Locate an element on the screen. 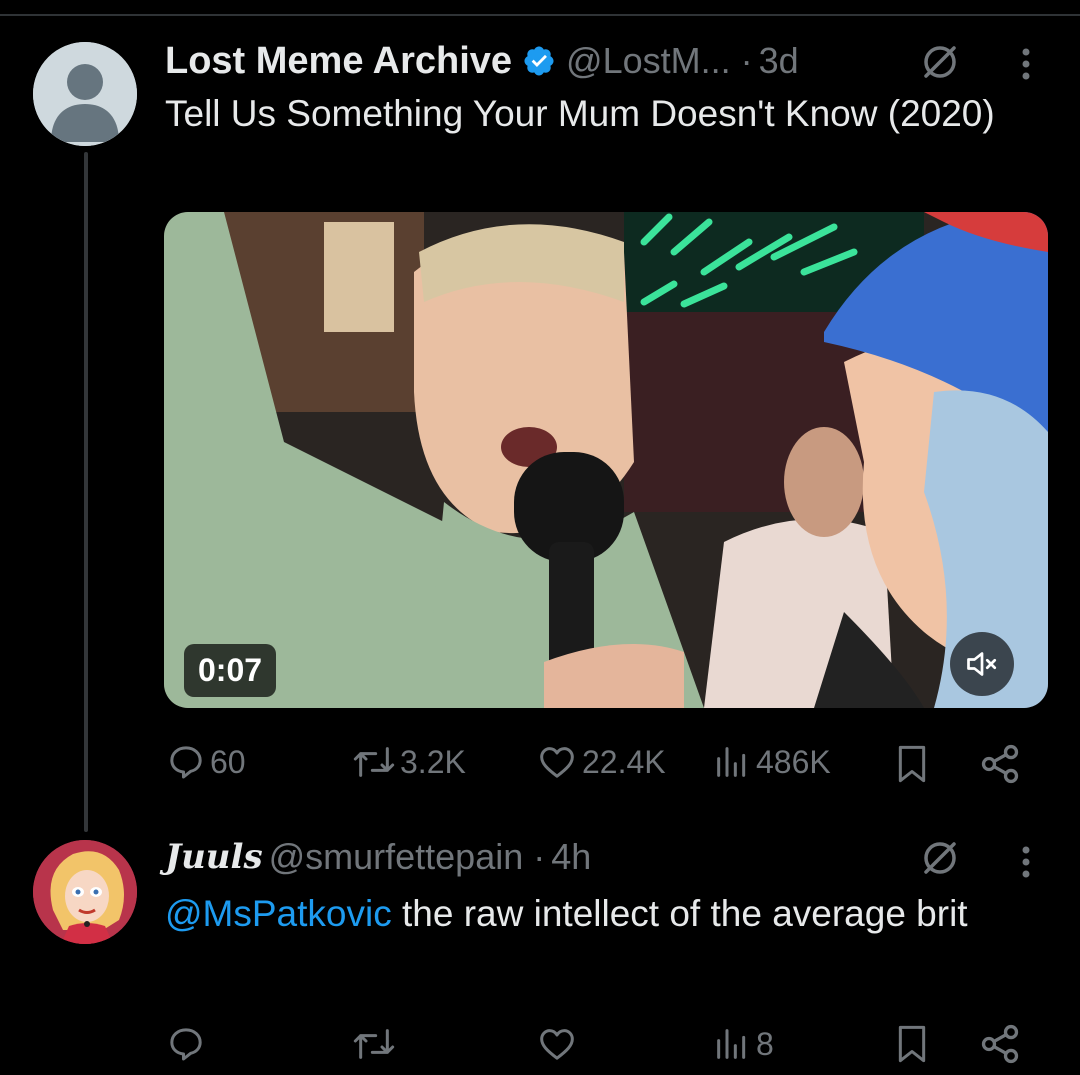 This screenshot has width=1080, height=1075. post-header: Lost Meme Archive @LostM... · 3d is located at coordinates (482, 61).